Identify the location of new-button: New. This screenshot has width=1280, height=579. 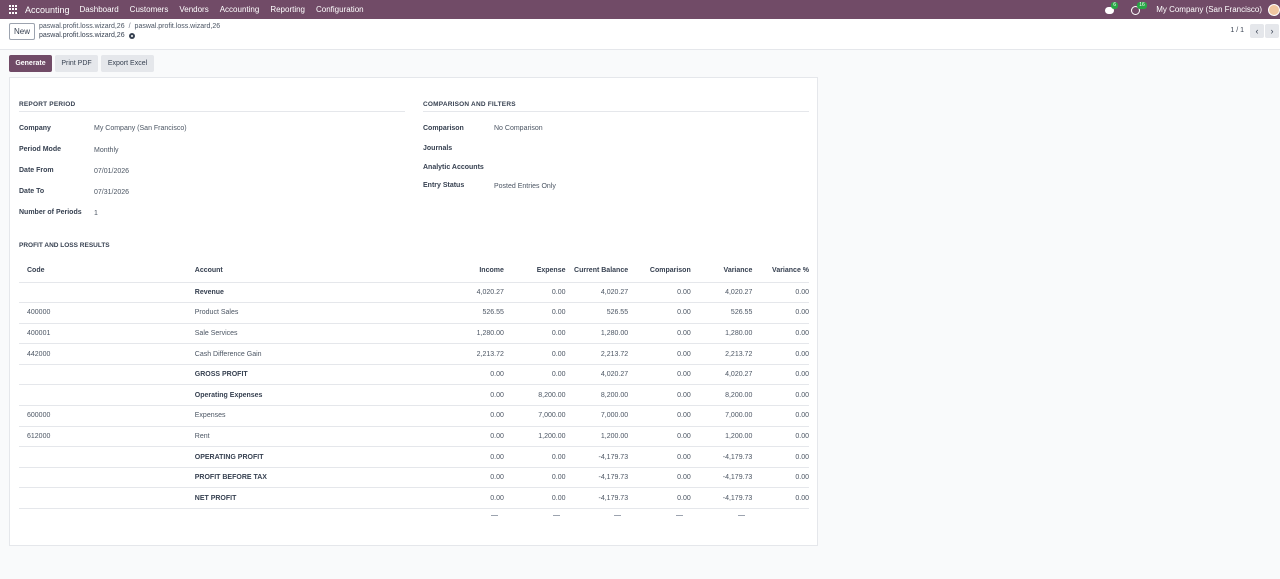
(22, 31).